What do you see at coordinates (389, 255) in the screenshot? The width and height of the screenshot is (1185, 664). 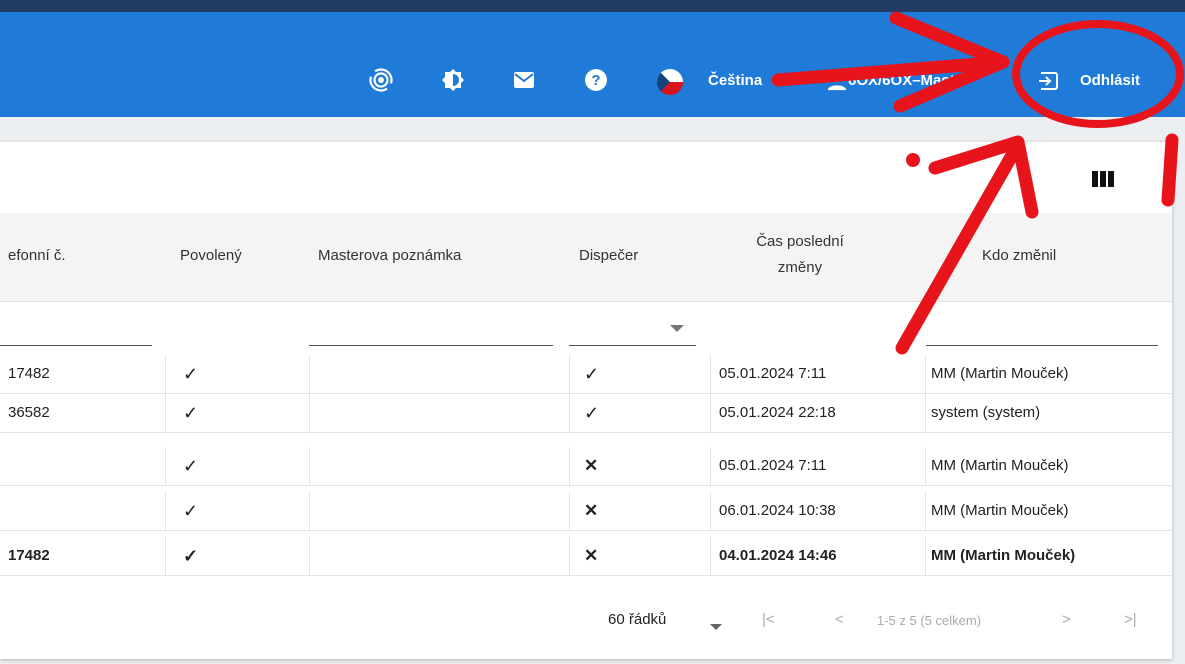 I see `column-header-note: Masterova poznámka` at bounding box center [389, 255].